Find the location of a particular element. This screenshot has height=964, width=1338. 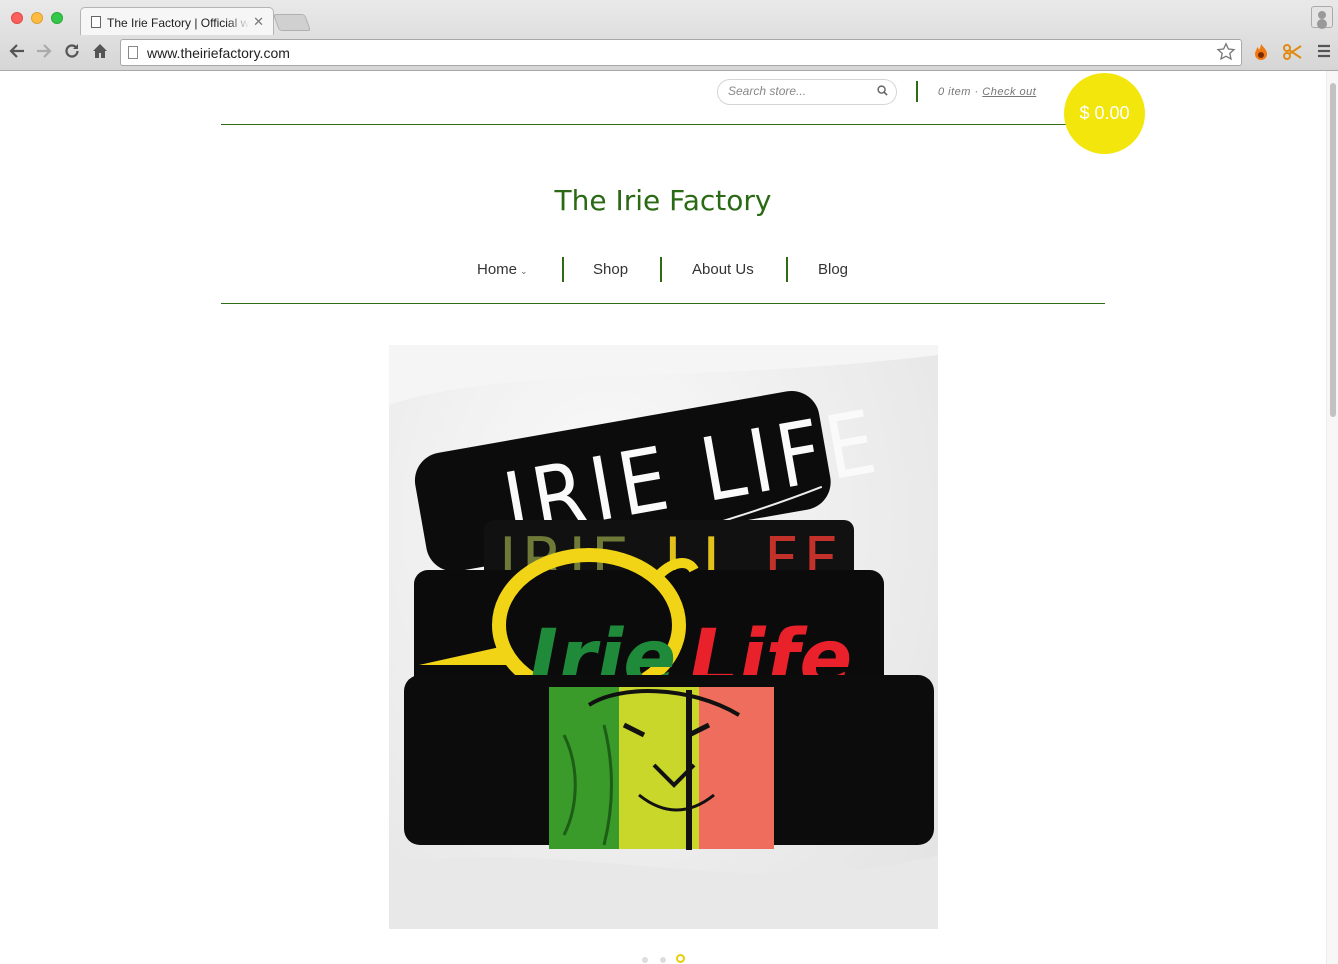

scrollbar-thumb is located at coordinates (1333, 250).